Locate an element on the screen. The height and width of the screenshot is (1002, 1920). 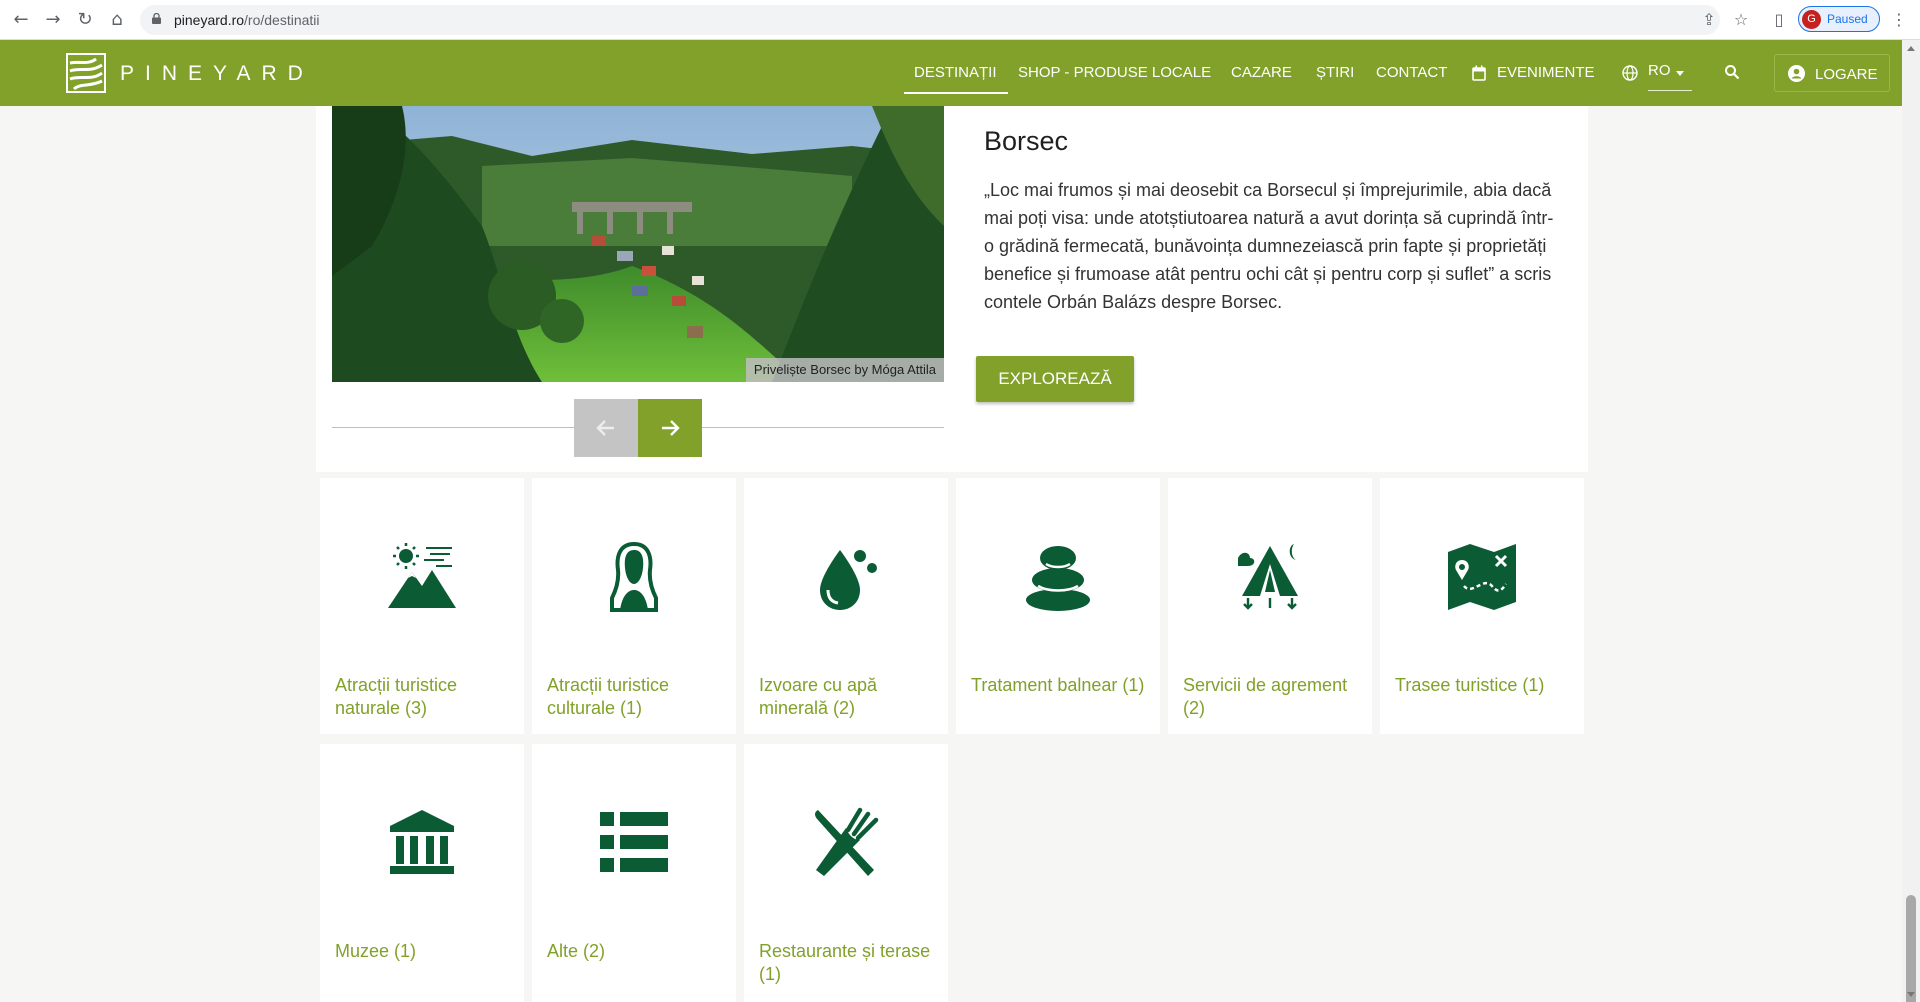
category-label: Atracții turistice culturale (1) is located at coordinates (608, 696).